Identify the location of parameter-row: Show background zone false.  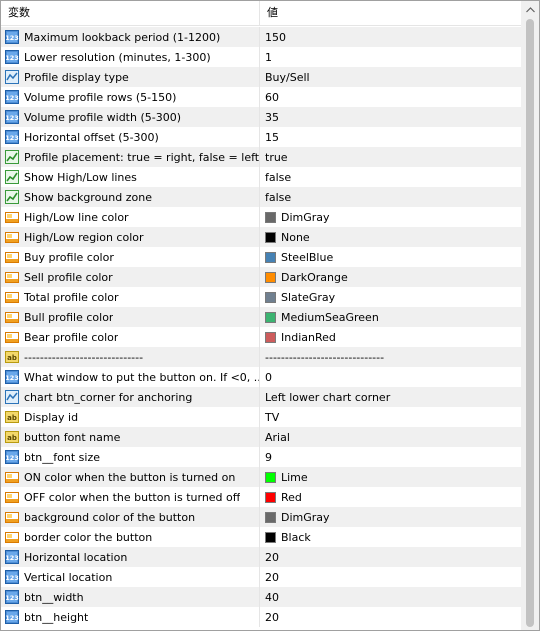
(261, 197).